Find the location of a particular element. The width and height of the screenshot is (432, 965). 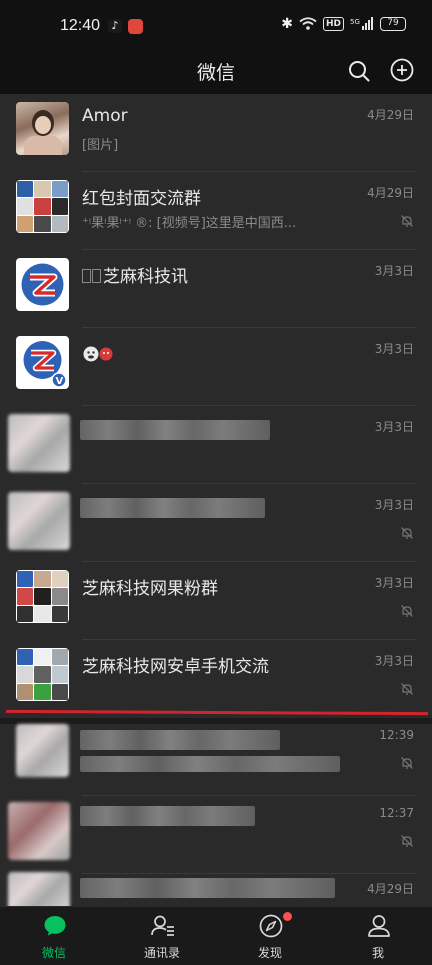

bottom-tab-bar: 微信 通讯录 发现 我 is located at coordinates (216, 935).